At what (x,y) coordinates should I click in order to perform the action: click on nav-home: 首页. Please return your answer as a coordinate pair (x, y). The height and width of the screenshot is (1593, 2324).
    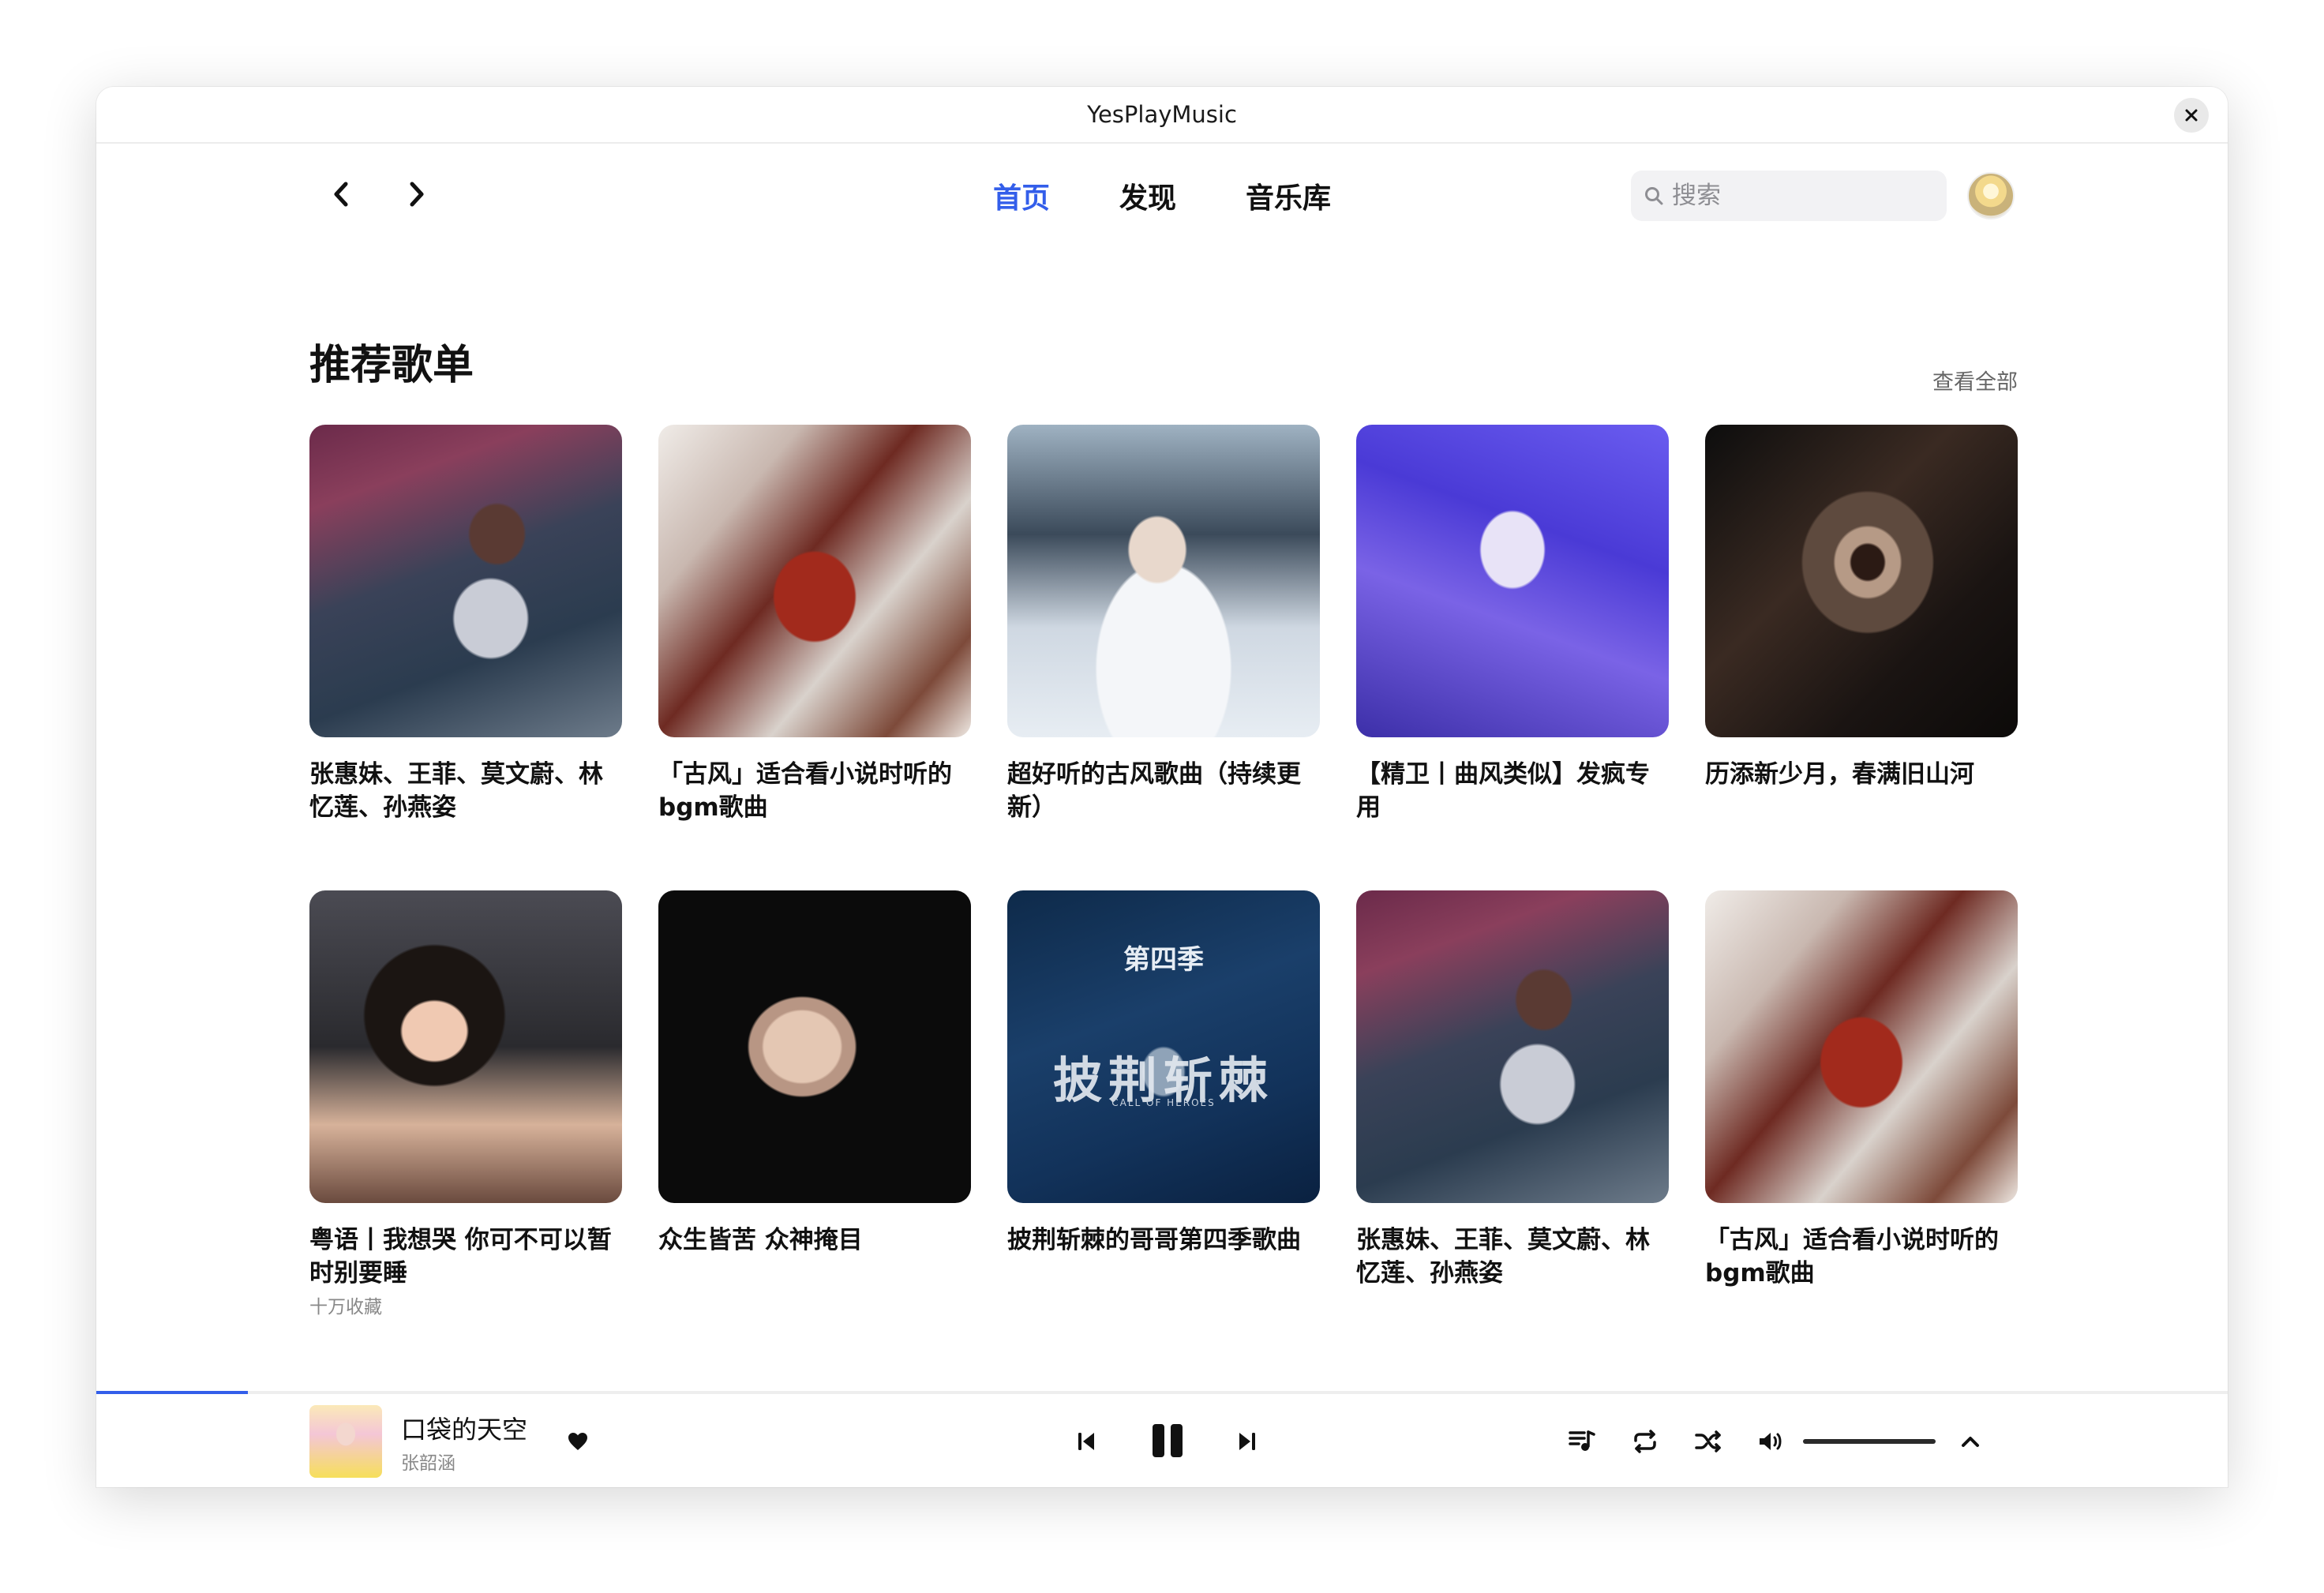
    Looking at the image, I should click on (1021, 195).